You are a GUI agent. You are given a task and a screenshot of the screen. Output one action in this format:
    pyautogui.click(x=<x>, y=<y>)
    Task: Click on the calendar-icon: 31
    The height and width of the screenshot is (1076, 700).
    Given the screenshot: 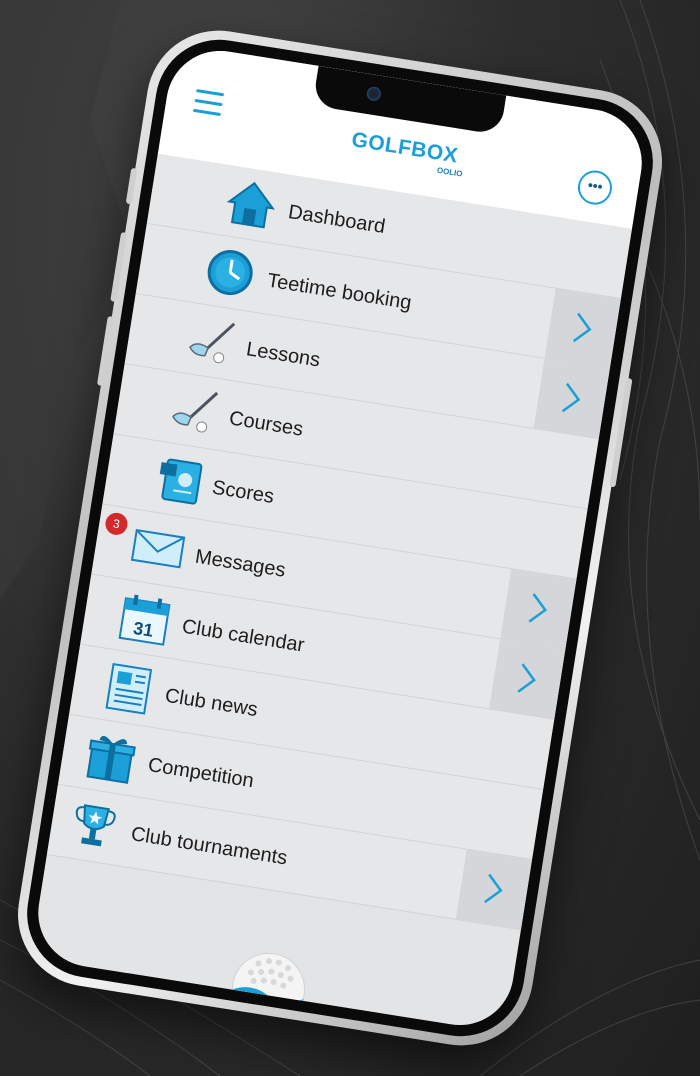 What is the action you would take?
    pyautogui.click(x=144, y=620)
    